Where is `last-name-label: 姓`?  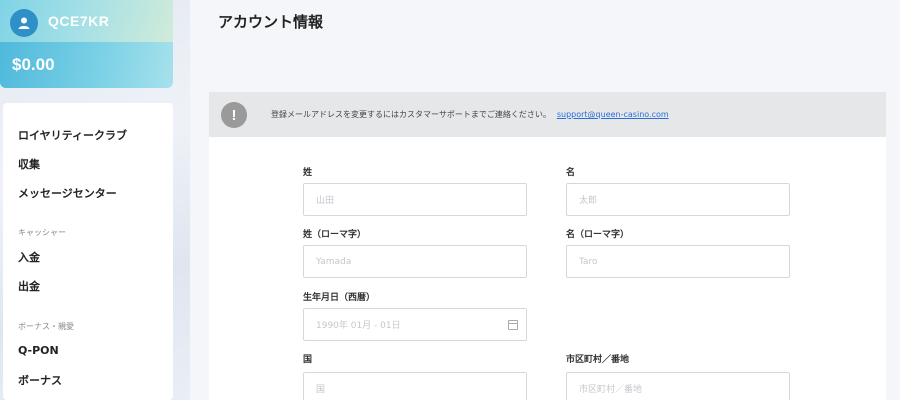
last-name-label: 姓 is located at coordinates (308, 173).